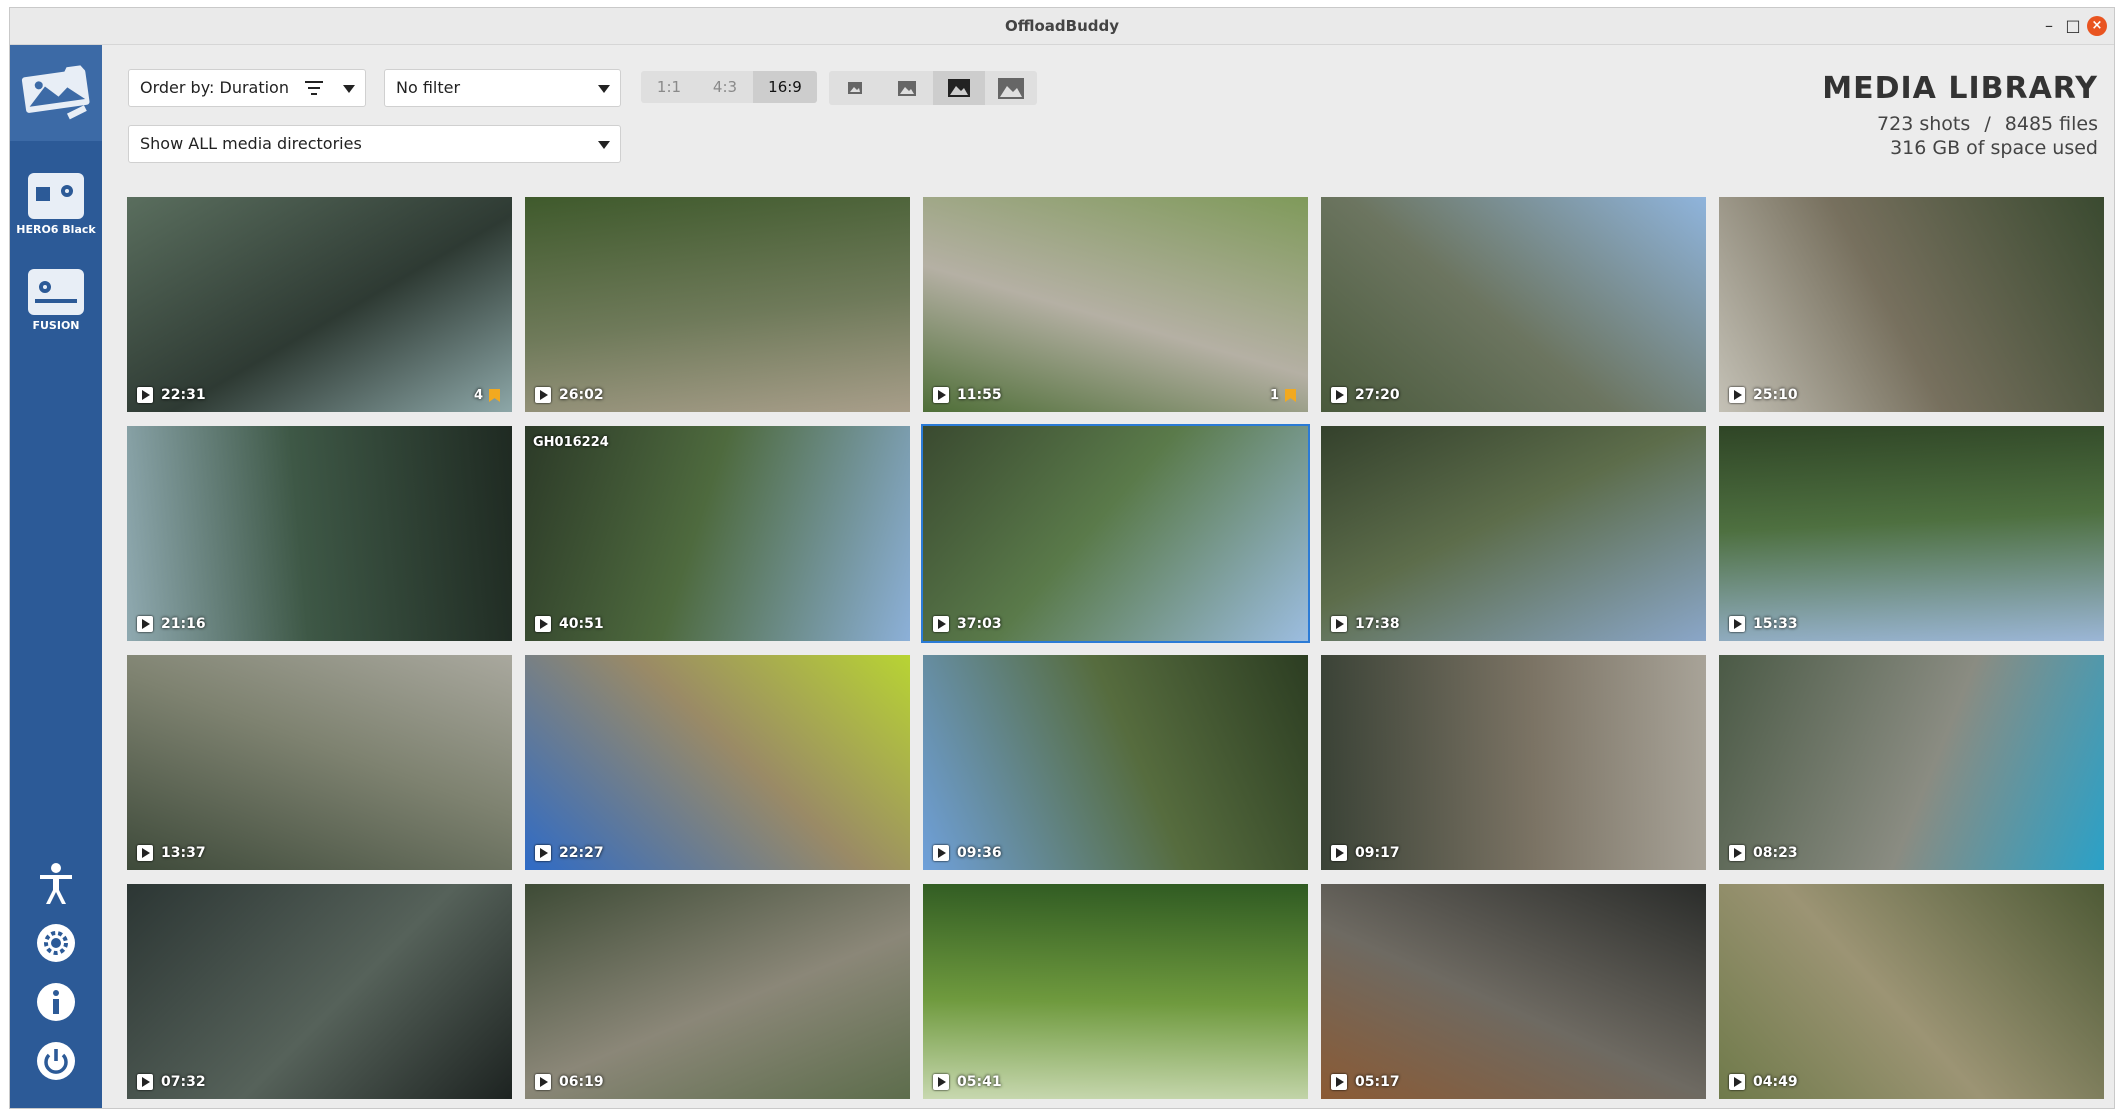  I want to click on order-by-dropdown: Order by: Duration, so click(247, 88).